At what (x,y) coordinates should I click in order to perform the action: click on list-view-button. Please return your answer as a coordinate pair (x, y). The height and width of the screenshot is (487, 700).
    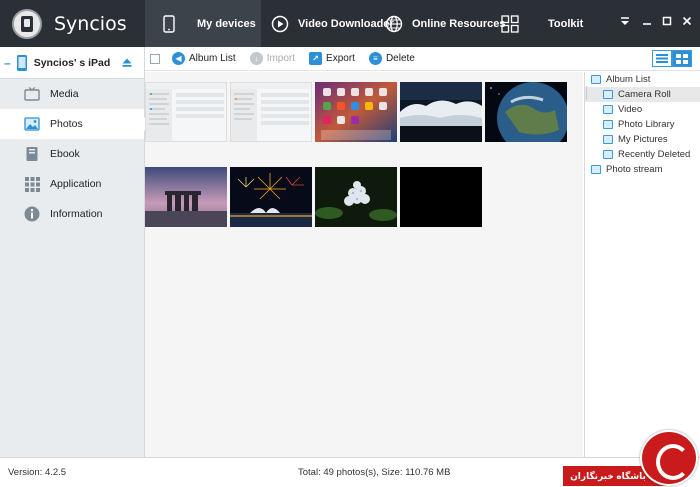
    Looking at the image, I should click on (662, 58).